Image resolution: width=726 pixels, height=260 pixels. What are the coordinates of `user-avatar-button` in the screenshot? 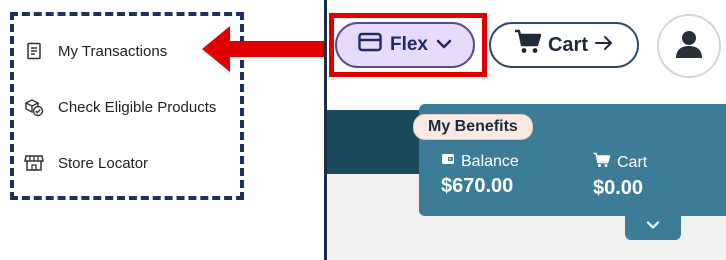 It's located at (689, 46).